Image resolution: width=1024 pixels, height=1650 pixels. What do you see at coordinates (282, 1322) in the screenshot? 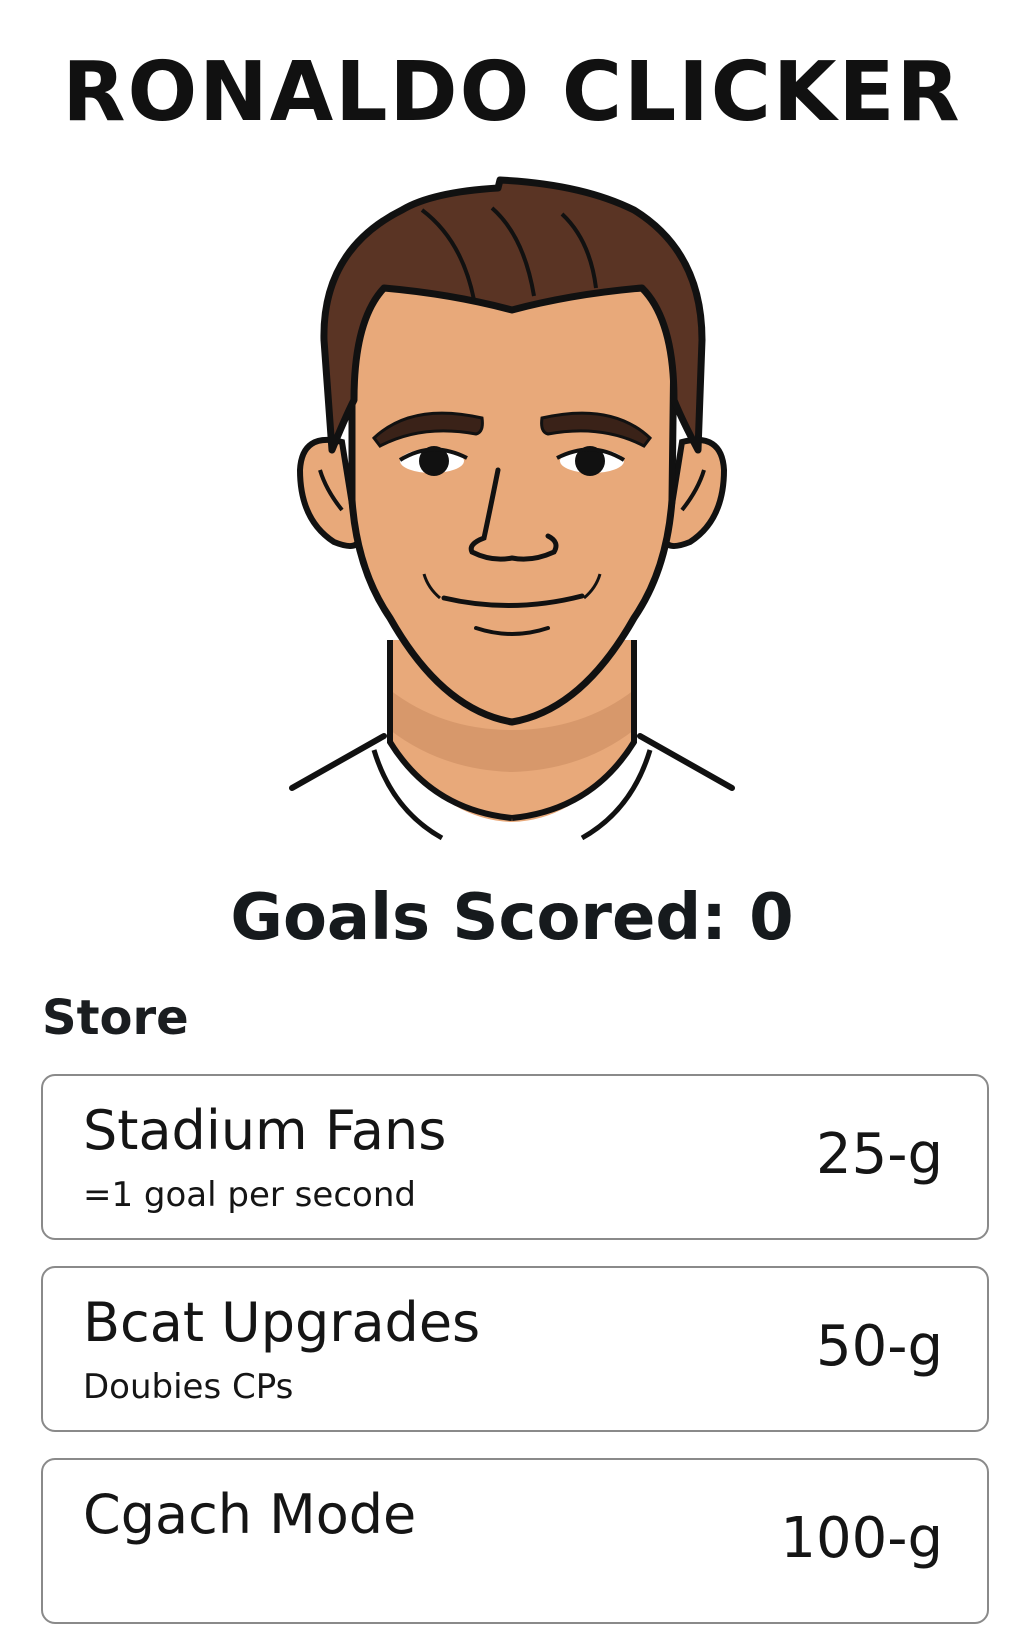
I see `store-item-name: Bcat Upgrades` at bounding box center [282, 1322].